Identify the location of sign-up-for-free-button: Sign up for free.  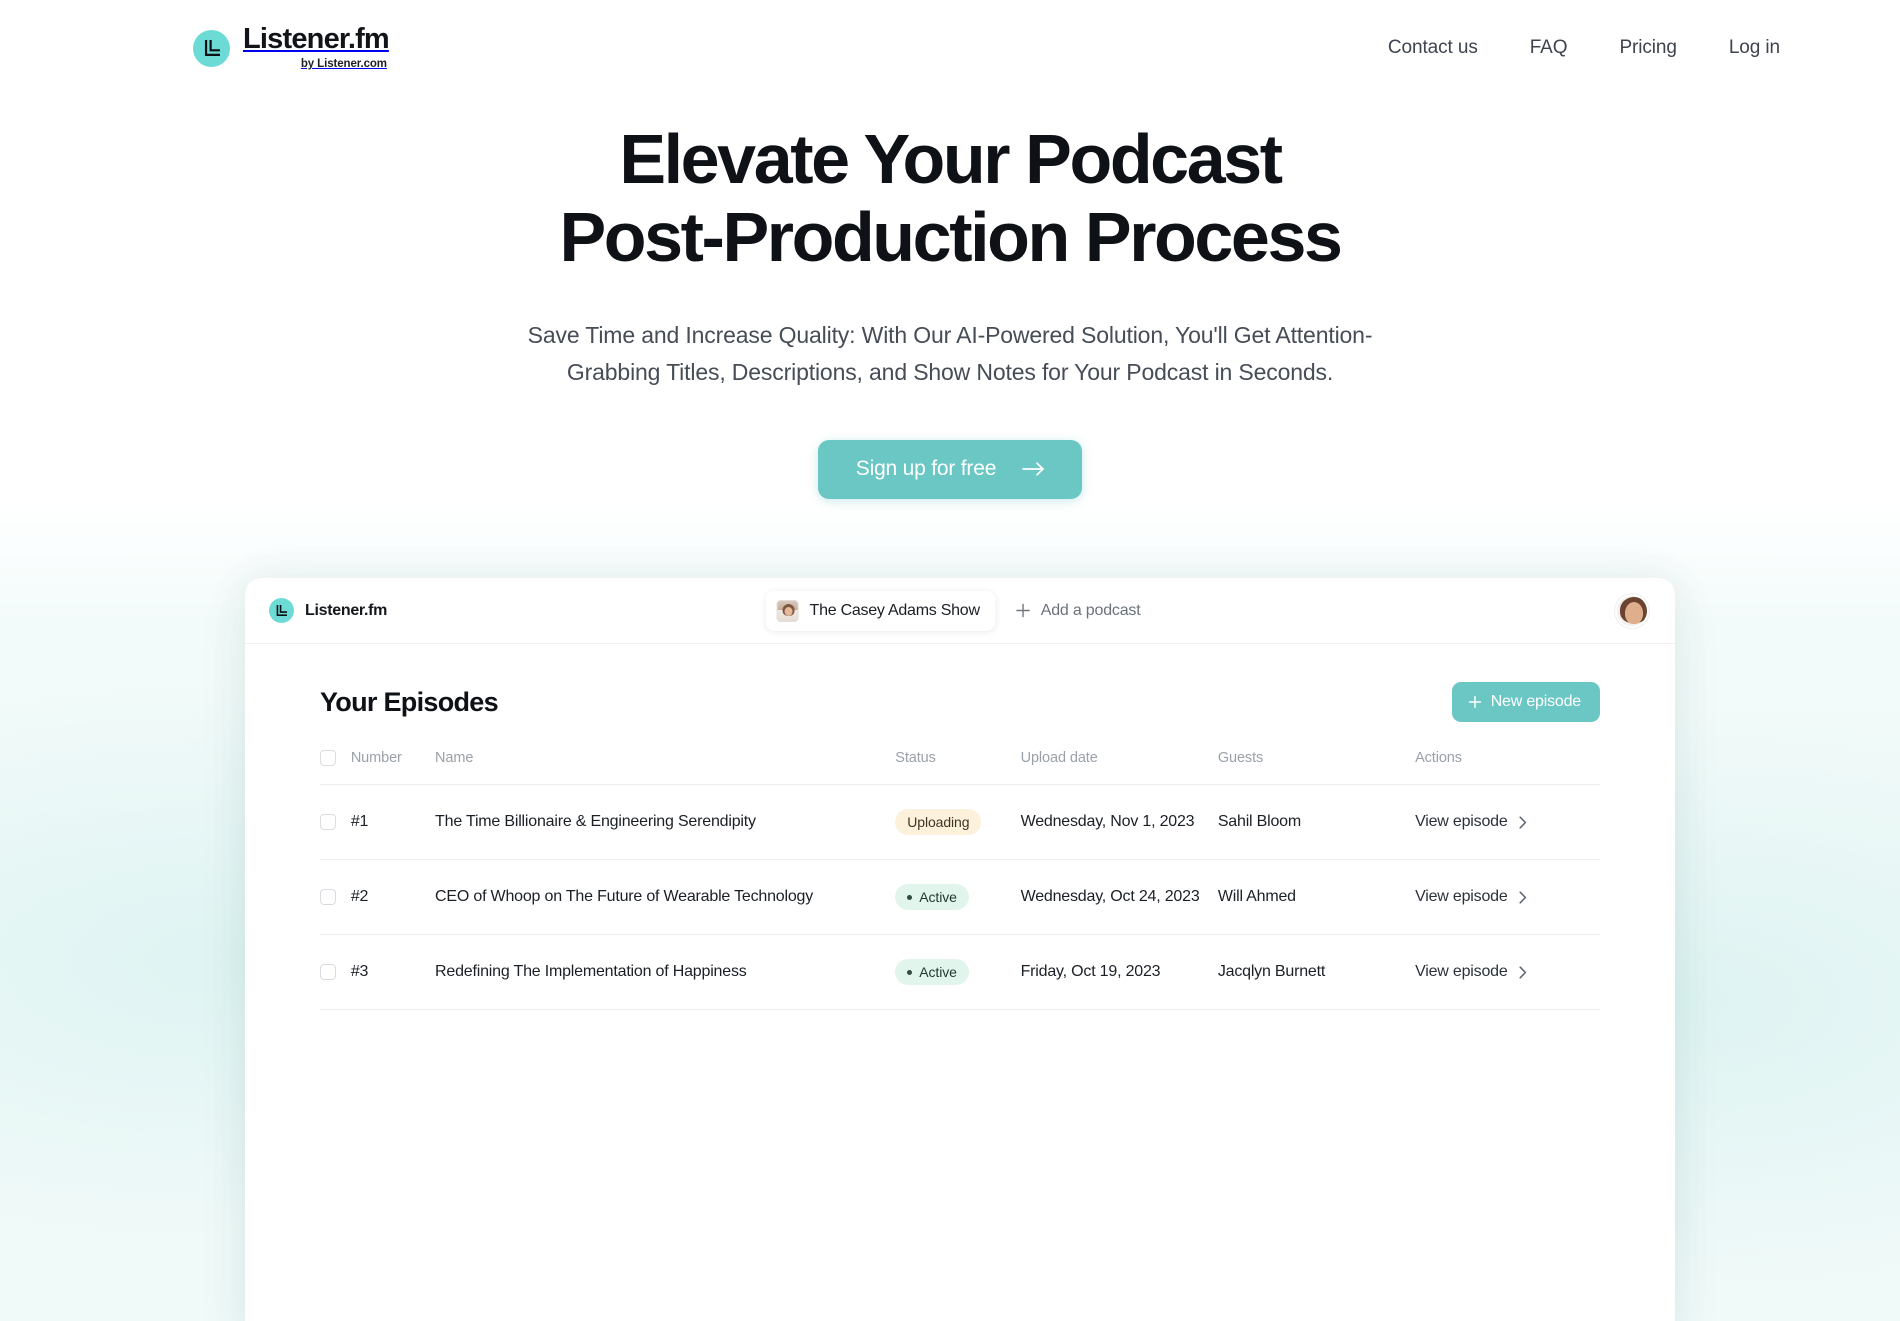
(950, 470).